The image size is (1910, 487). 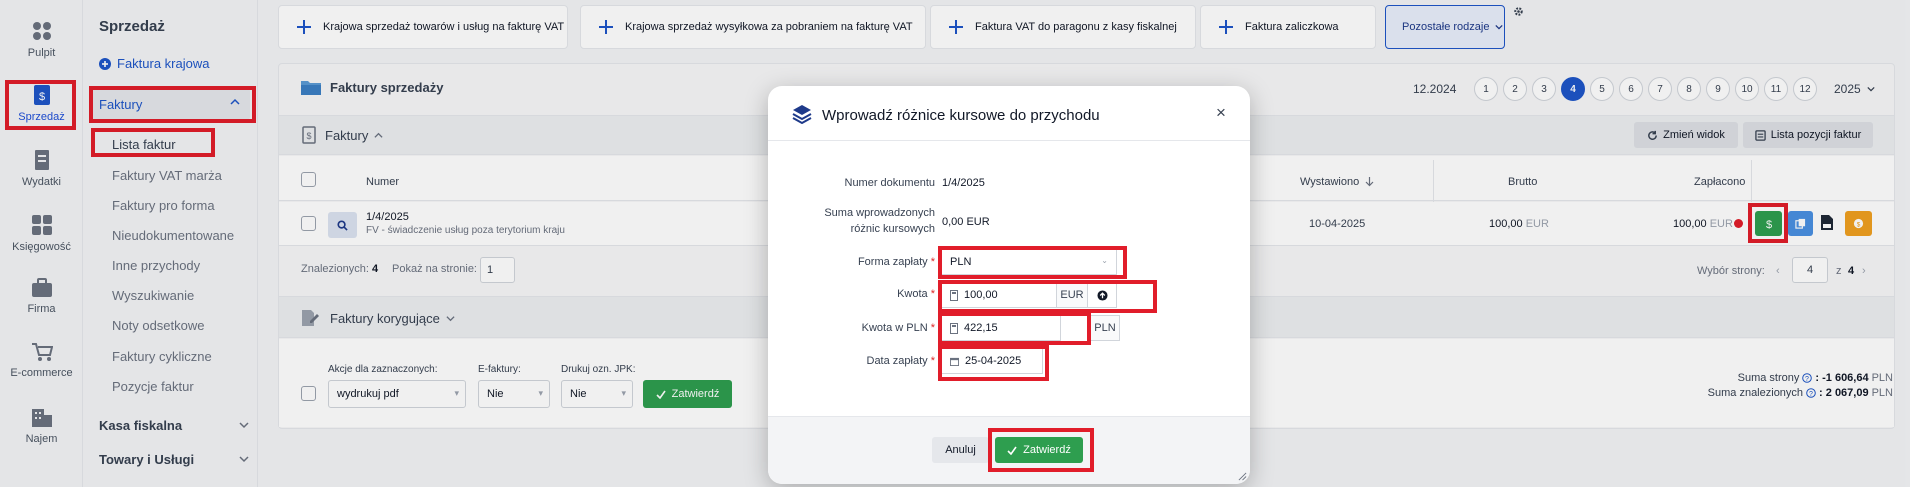 I want to click on amount-currency: EUR, so click(x=1072, y=295).